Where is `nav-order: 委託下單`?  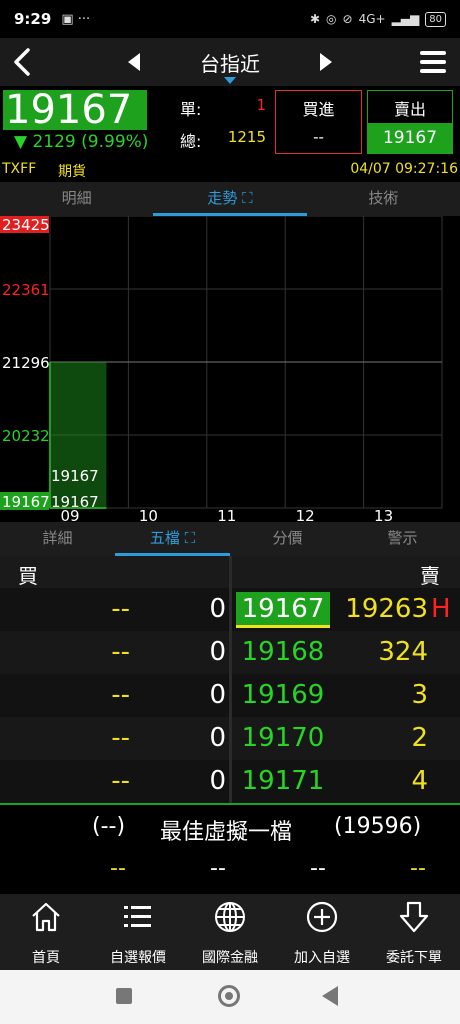
nav-order: 委託下單 is located at coordinates (414, 932).